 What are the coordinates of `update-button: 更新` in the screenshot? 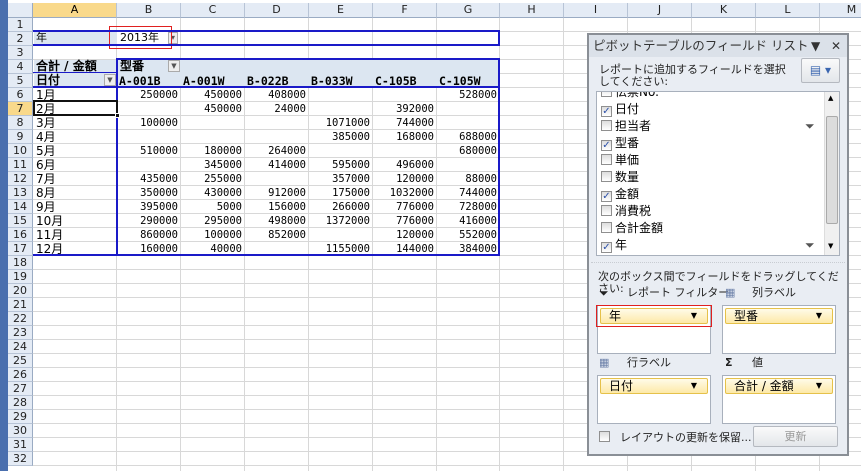 It's located at (795, 436).